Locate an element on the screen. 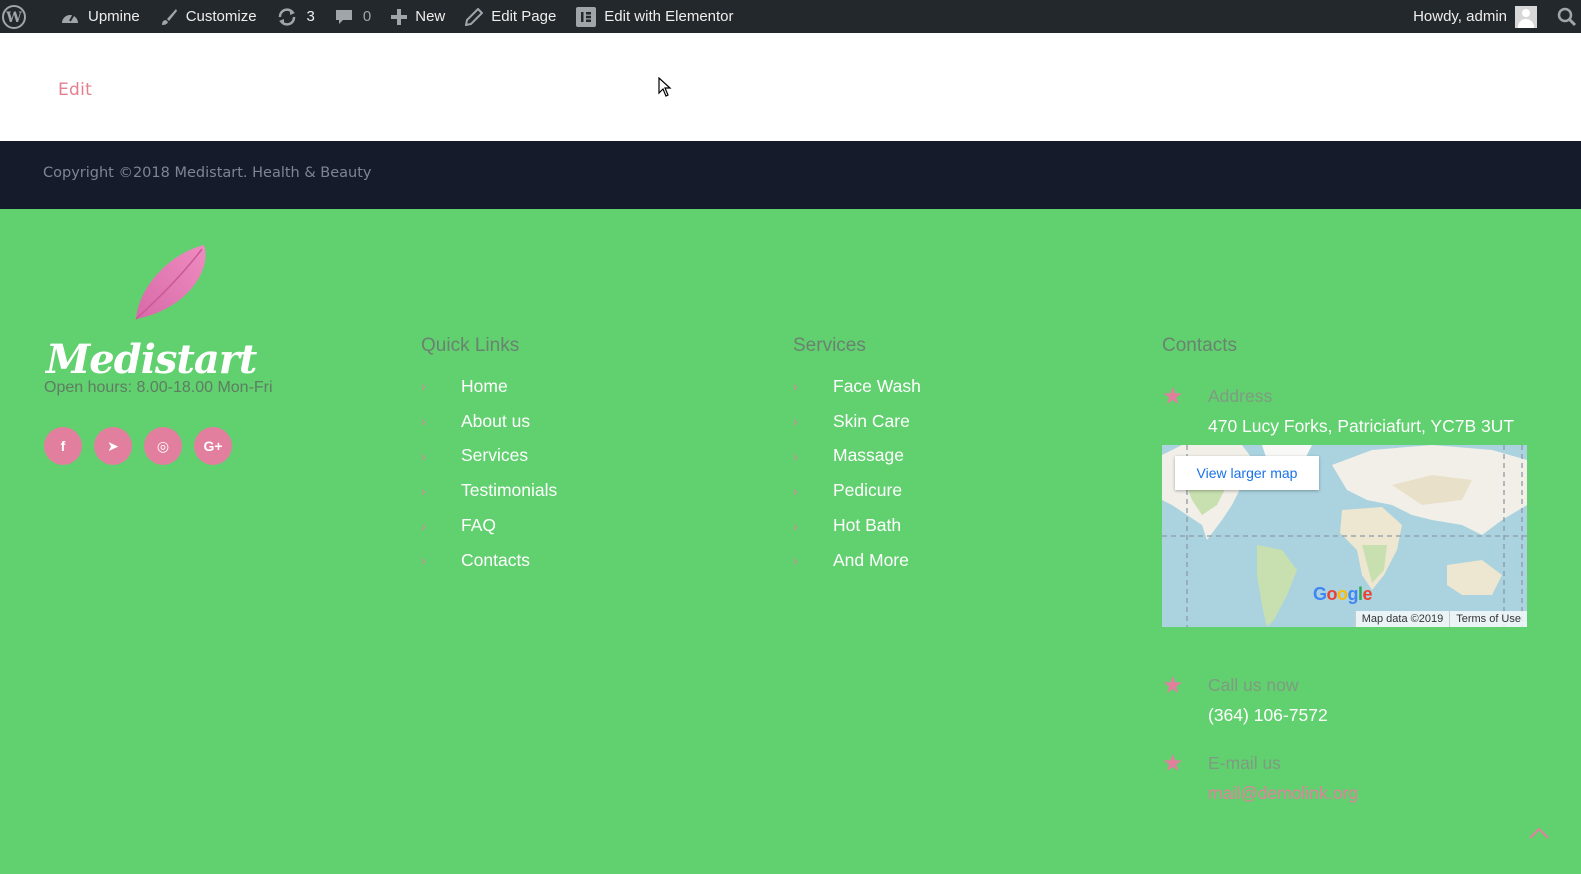 This screenshot has height=874, width=1581. my-account-menu: Howdy, admin is located at coordinates (1475, 16).